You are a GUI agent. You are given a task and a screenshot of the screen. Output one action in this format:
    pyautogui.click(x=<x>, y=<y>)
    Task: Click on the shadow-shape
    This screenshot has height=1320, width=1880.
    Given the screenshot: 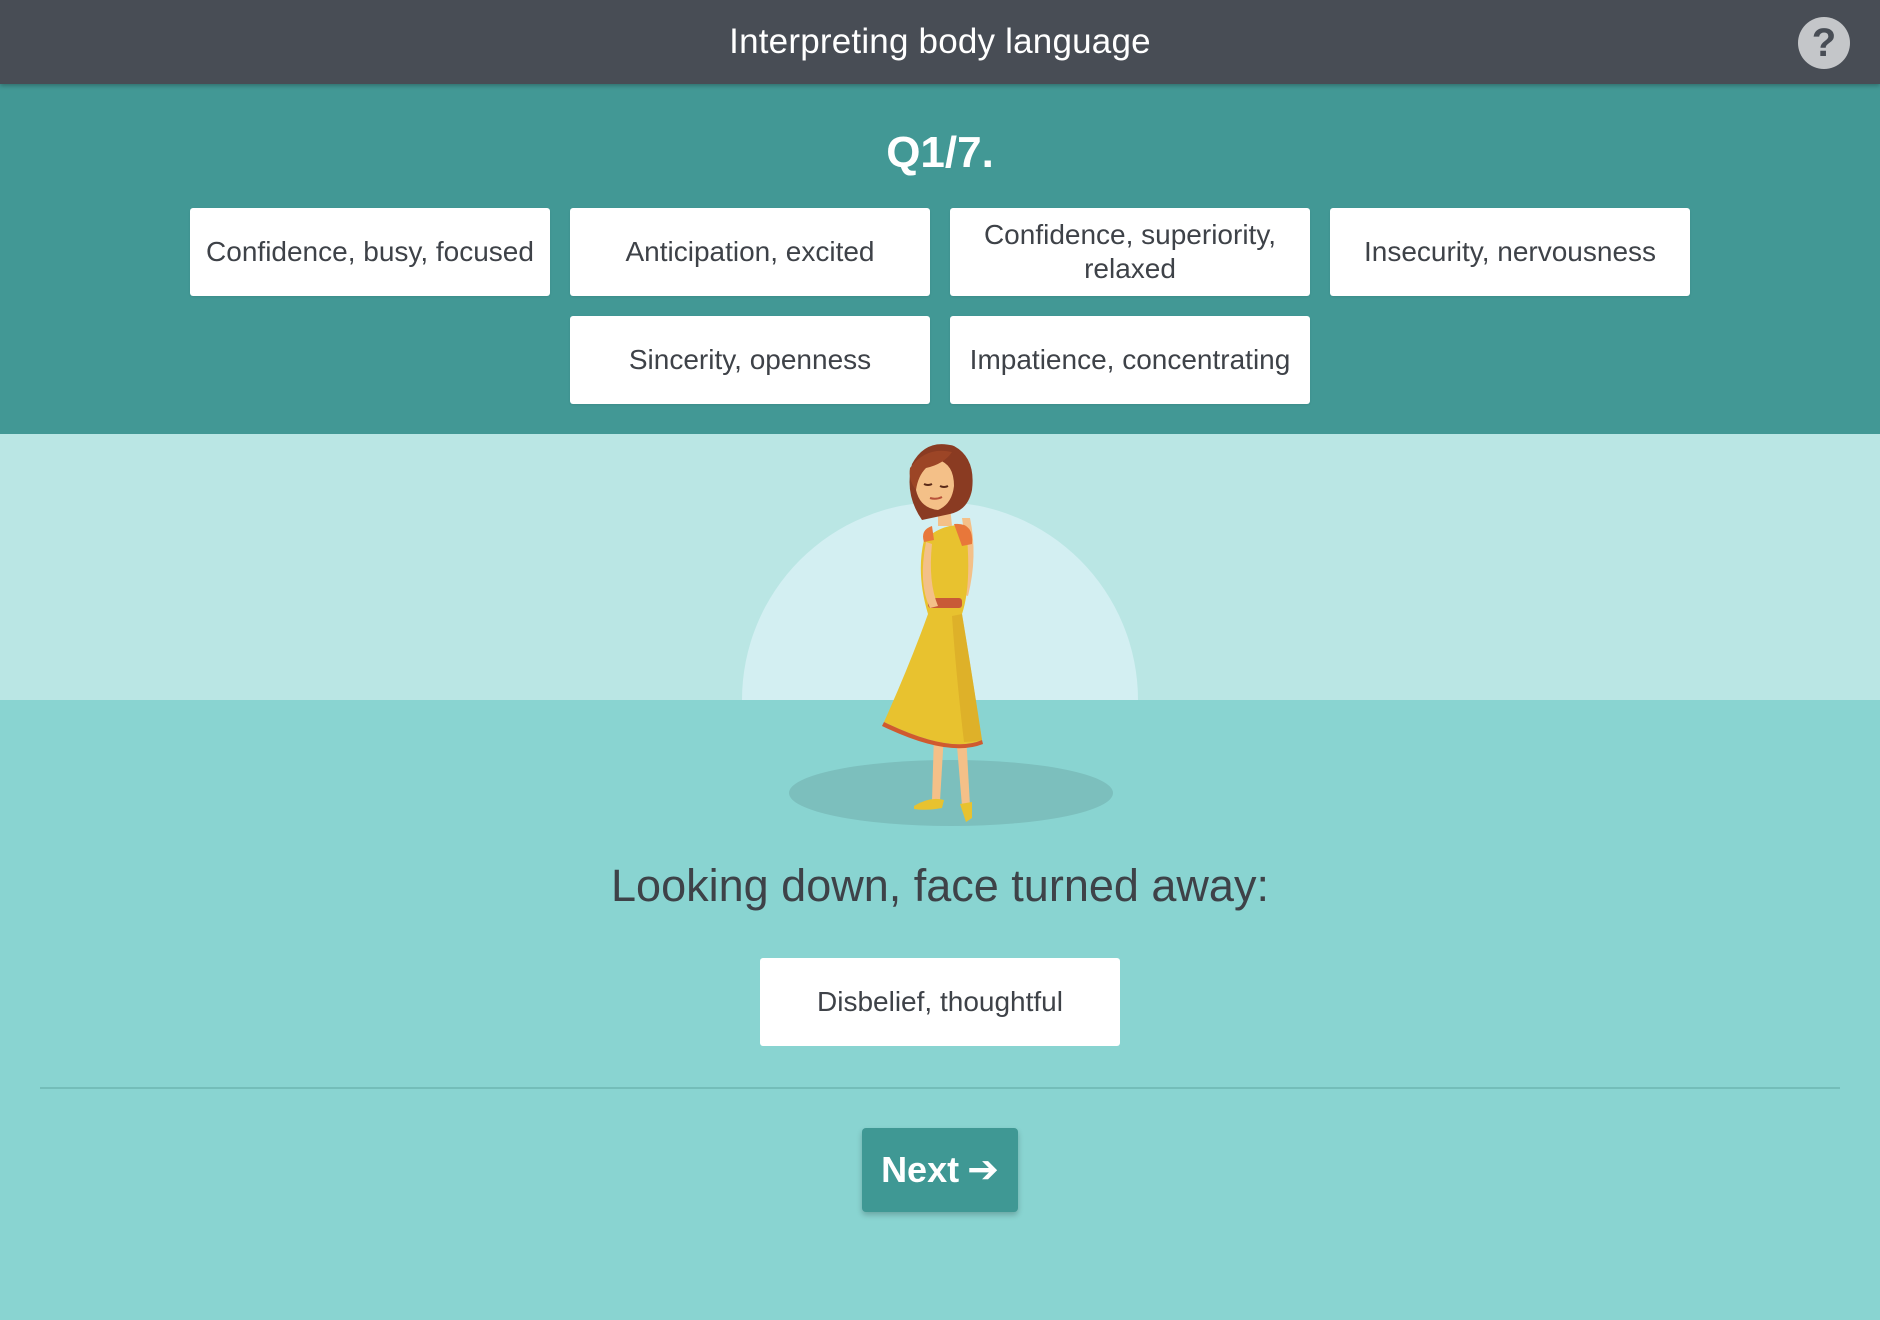 What is the action you would take?
    pyautogui.click(x=951, y=793)
    